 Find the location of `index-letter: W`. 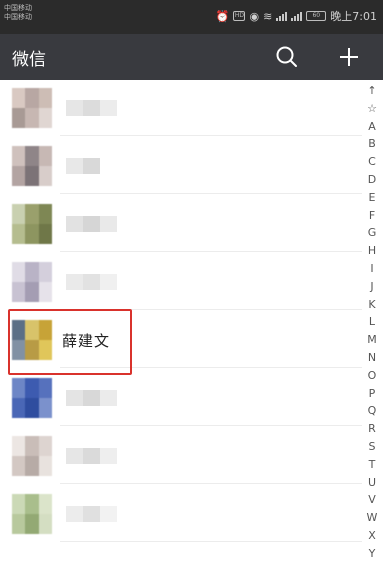

index-letter: W is located at coordinates (372, 518).